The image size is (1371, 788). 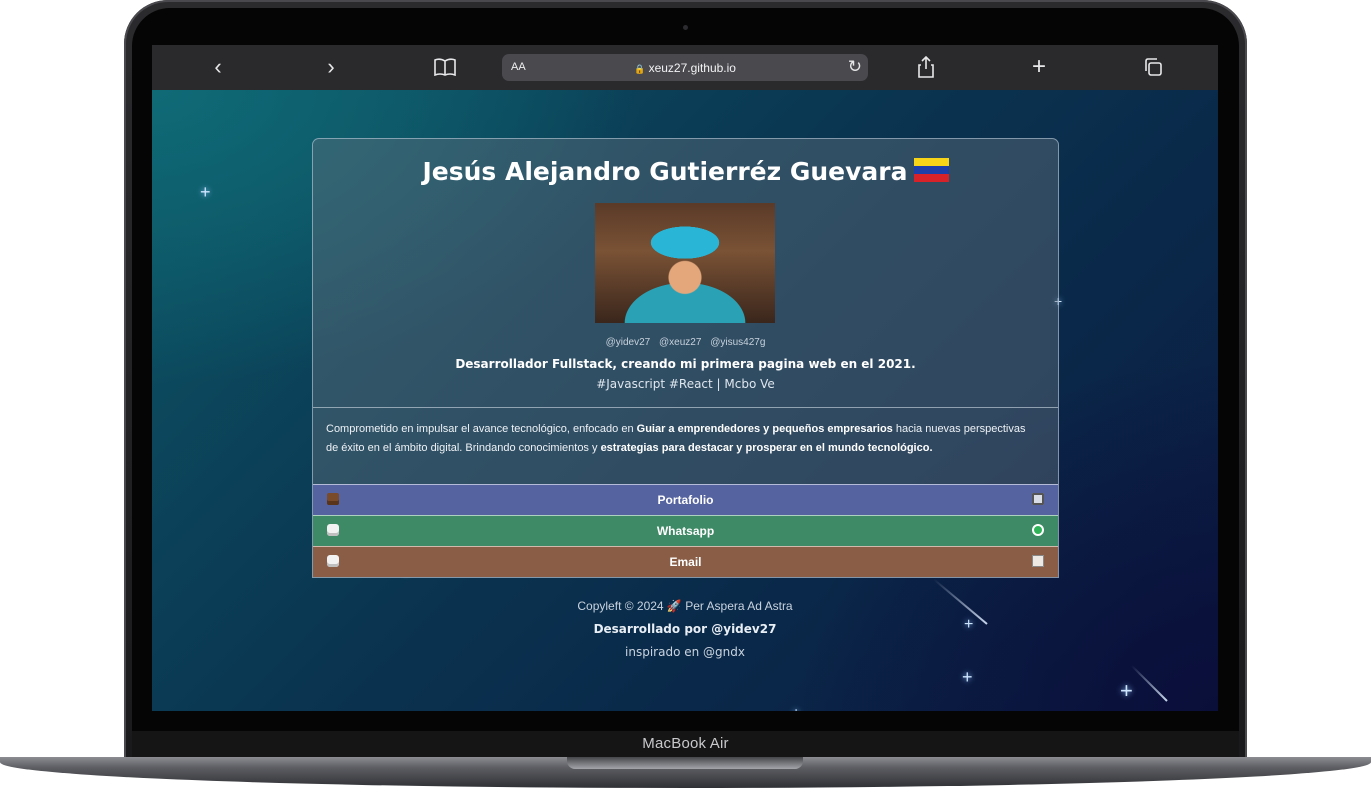 I want to click on social-handles: @yidev27 @xeuz27 @yisus427g, so click(x=685, y=342).